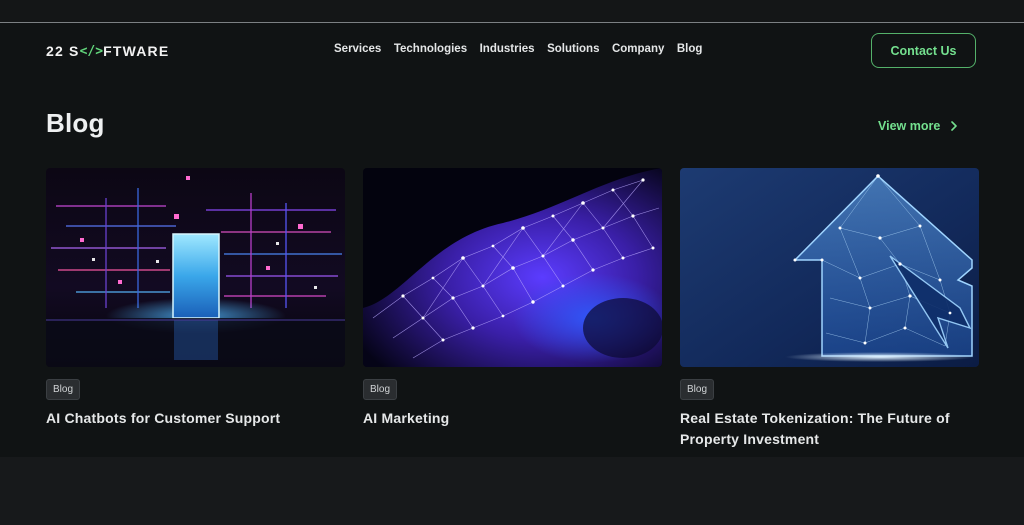  I want to click on card-title: AI Chatbots for Customer Support, so click(195, 418).